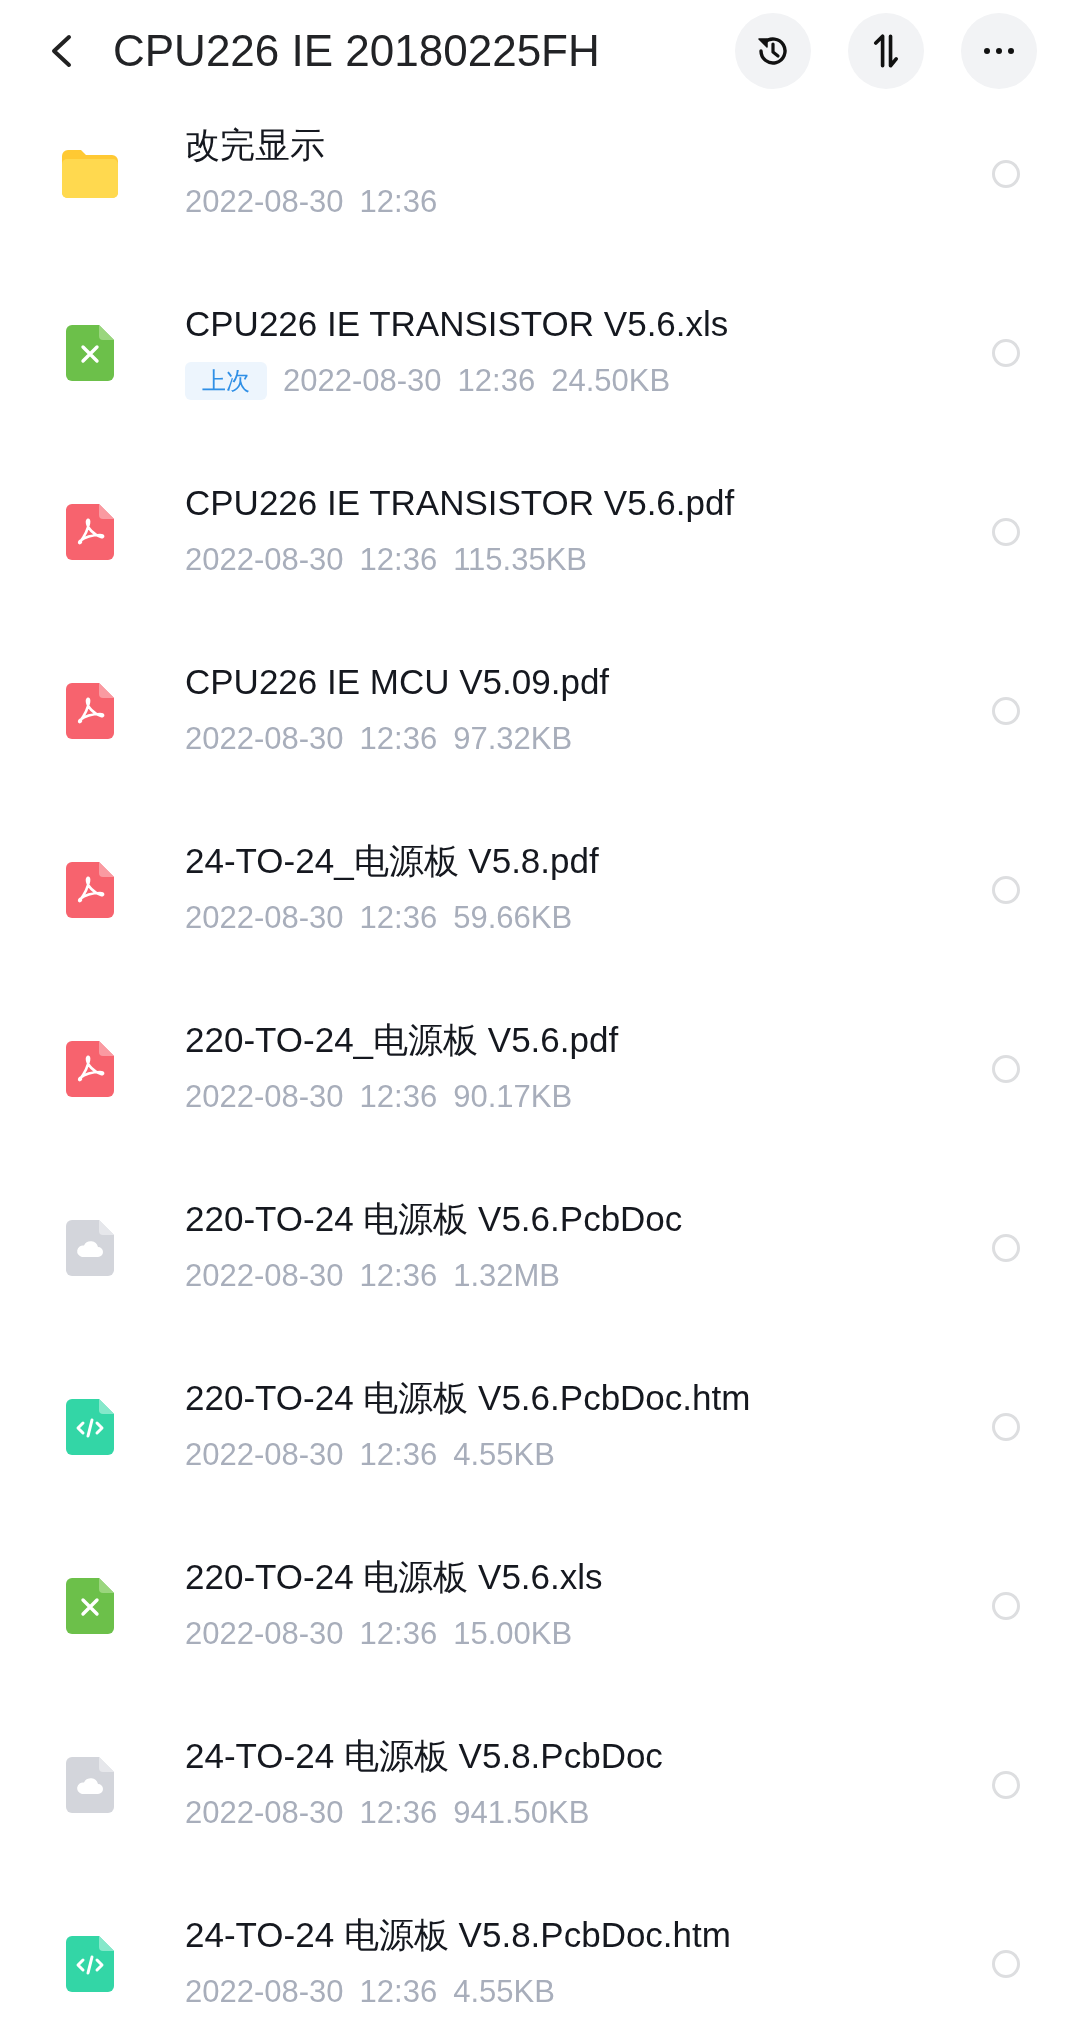 Image resolution: width=1080 pixels, height=2044 pixels. I want to click on file-name: 220-TO-24 电源板 V5.6.PcbDoc.htm, so click(468, 1397).